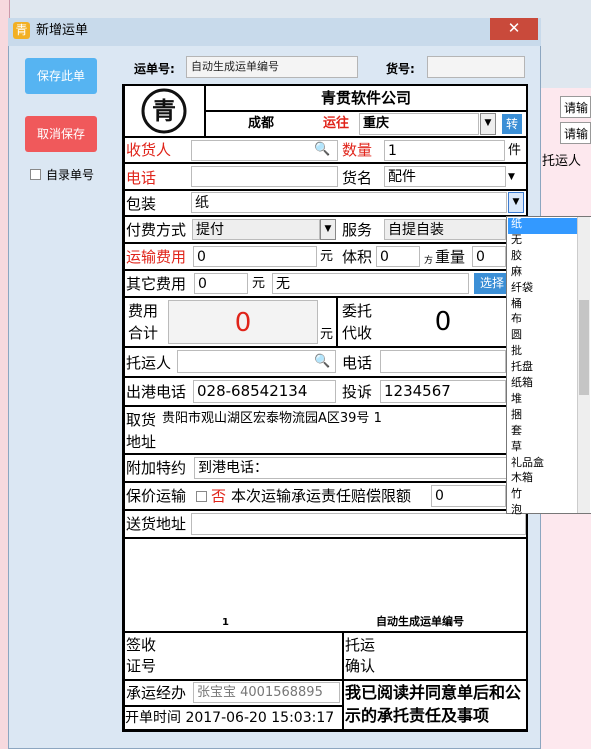 Image resolution: width=591 pixels, height=749 pixels. I want to click on cancel-button: 取消保存, so click(61, 134).